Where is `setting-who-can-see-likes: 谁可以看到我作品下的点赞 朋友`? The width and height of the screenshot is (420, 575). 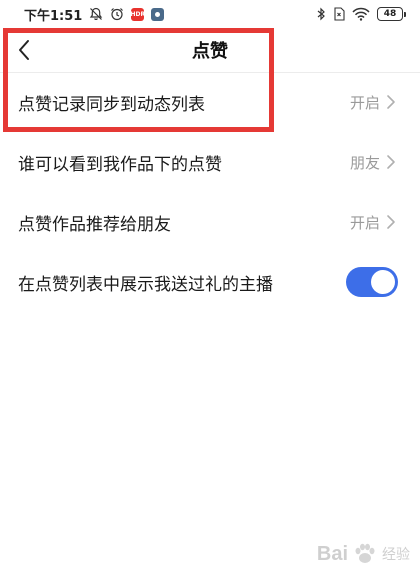 setting-who-can-see-likes: 谁可以看到我作品下的点赞 朋友 is located at coordinates (210, 162).